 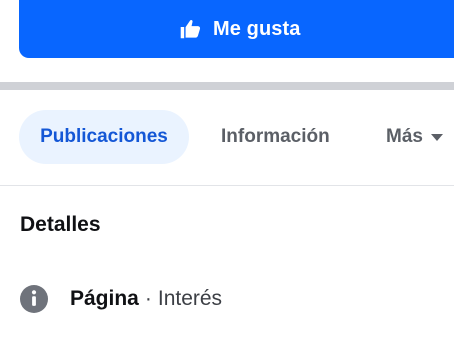 I want to click on tab-informacion: Información, so click(x=275, y=137).